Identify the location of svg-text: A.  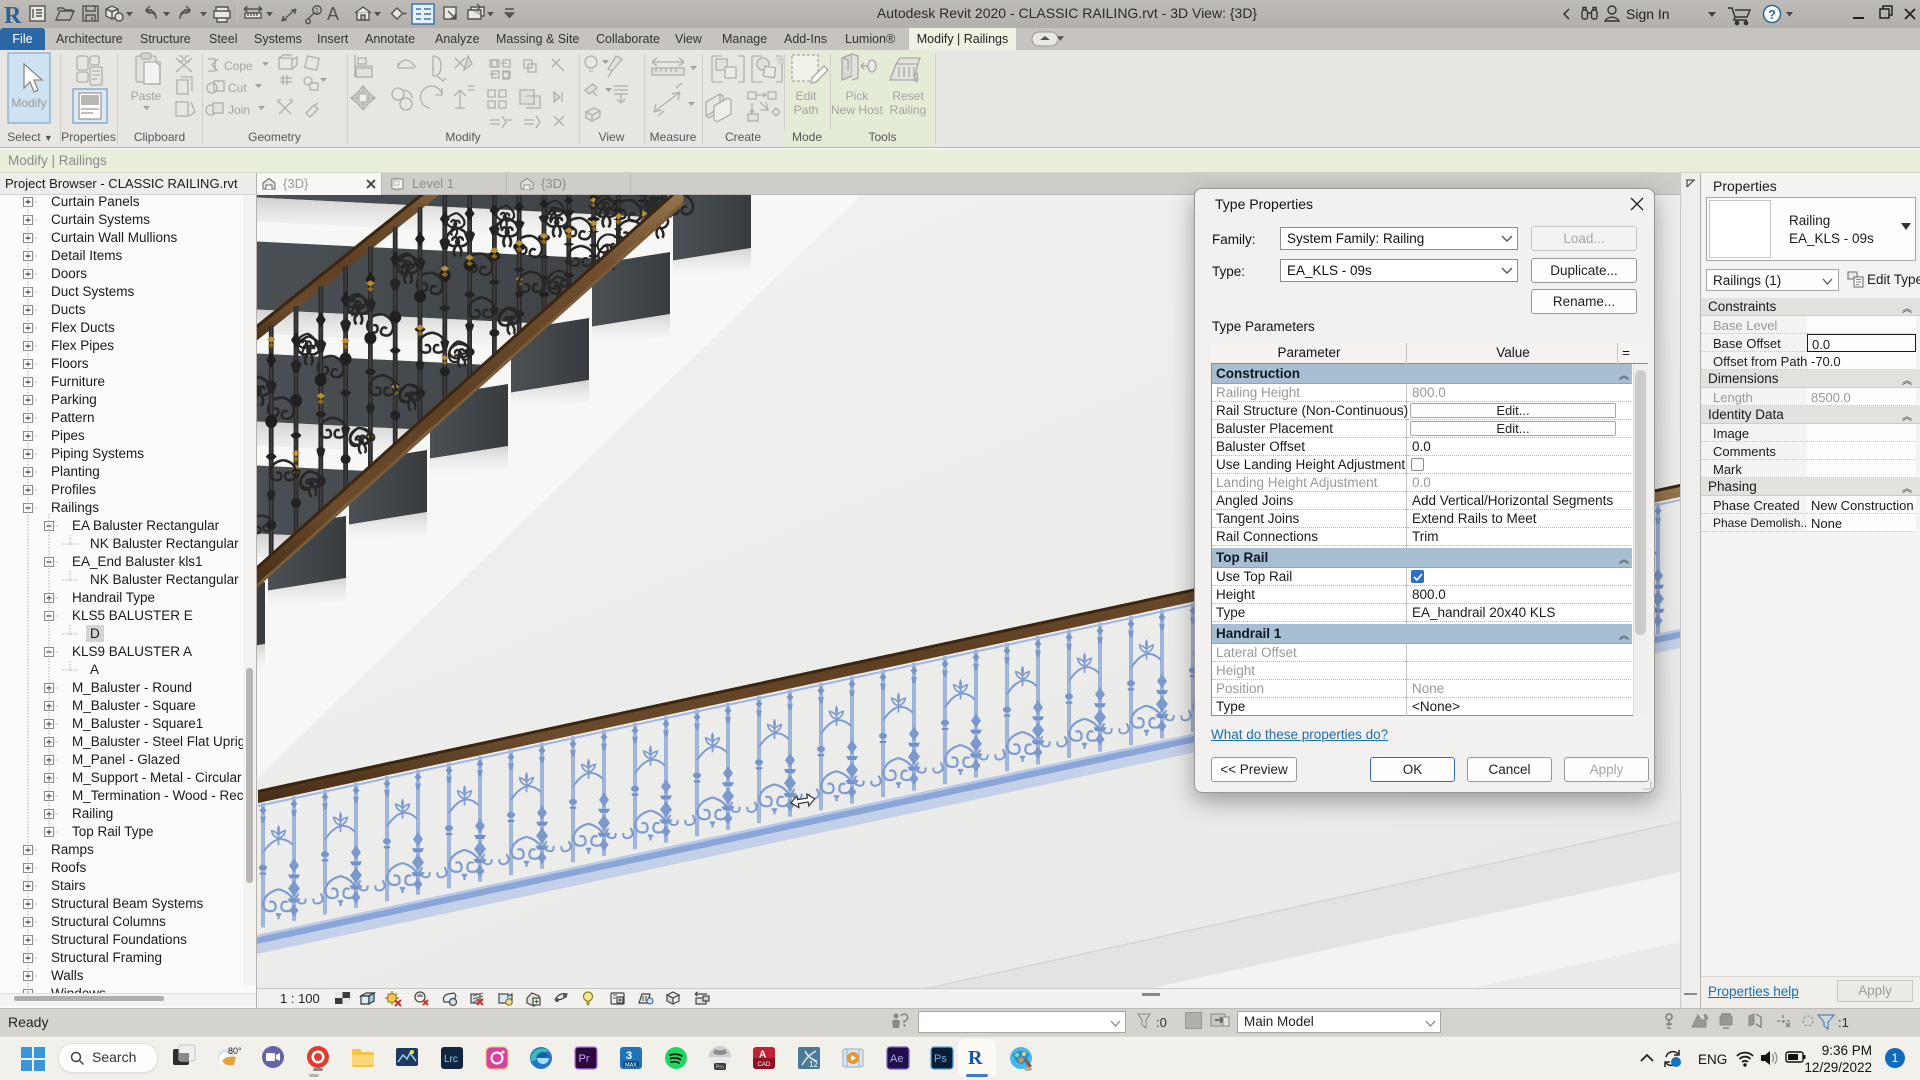
(762, 1055).